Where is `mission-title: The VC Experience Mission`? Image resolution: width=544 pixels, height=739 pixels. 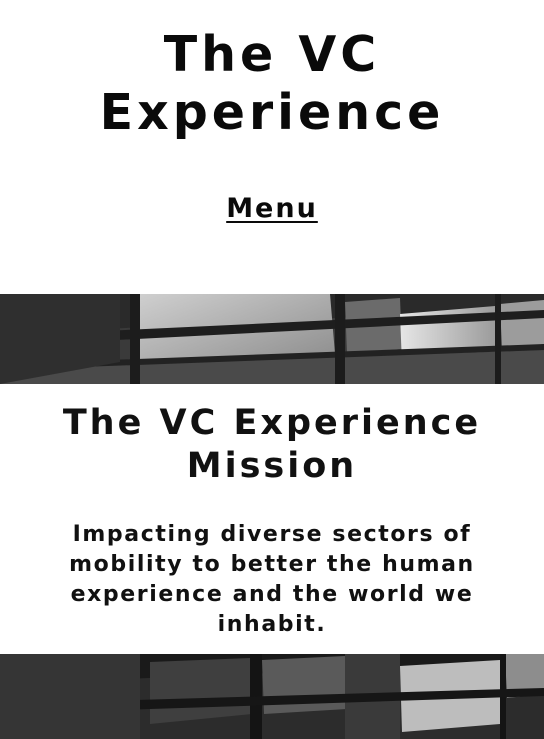
mission-title: The VC Experience Mission is located at coordinates (272, 444).